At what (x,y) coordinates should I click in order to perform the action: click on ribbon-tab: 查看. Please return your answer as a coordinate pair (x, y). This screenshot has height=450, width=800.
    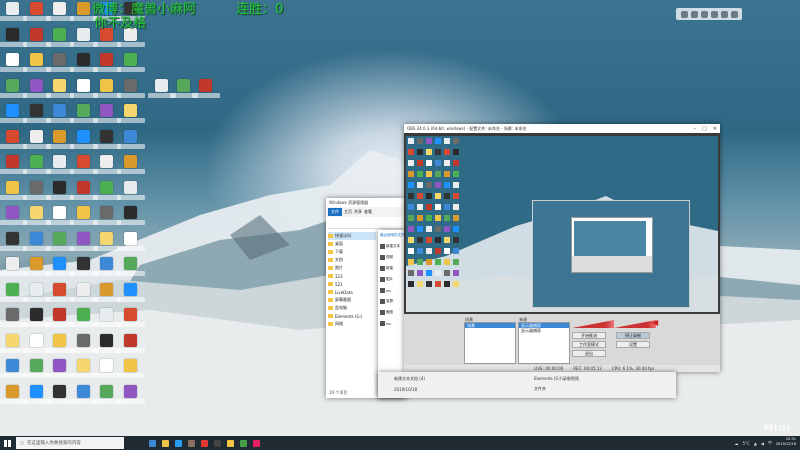
    Looking at the image, I should click on (368, 212).